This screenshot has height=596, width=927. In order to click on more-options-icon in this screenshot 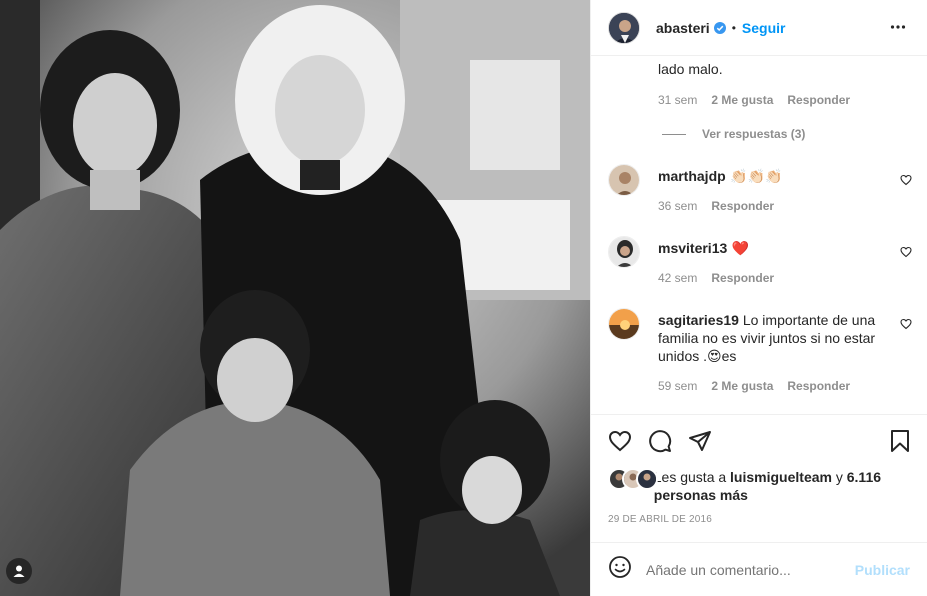, I will do `click(898, 29)`.